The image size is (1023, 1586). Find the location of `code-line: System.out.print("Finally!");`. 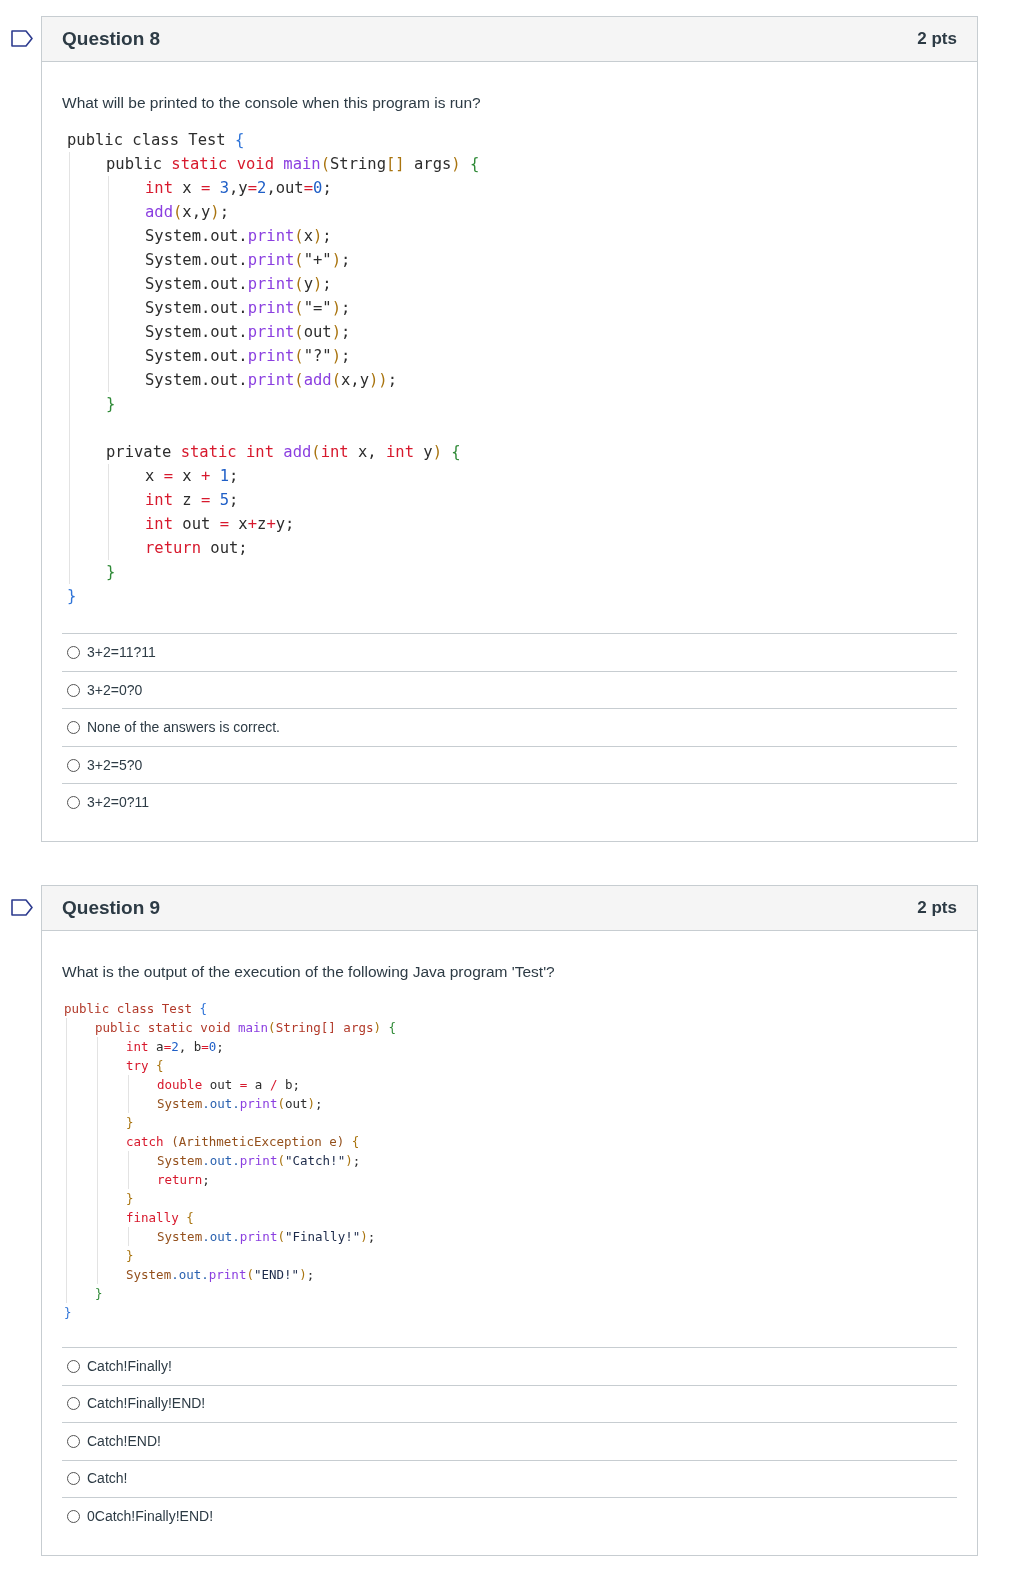

code-line: System.out.print("Finally!"); is located at coordinates (267, 1237).